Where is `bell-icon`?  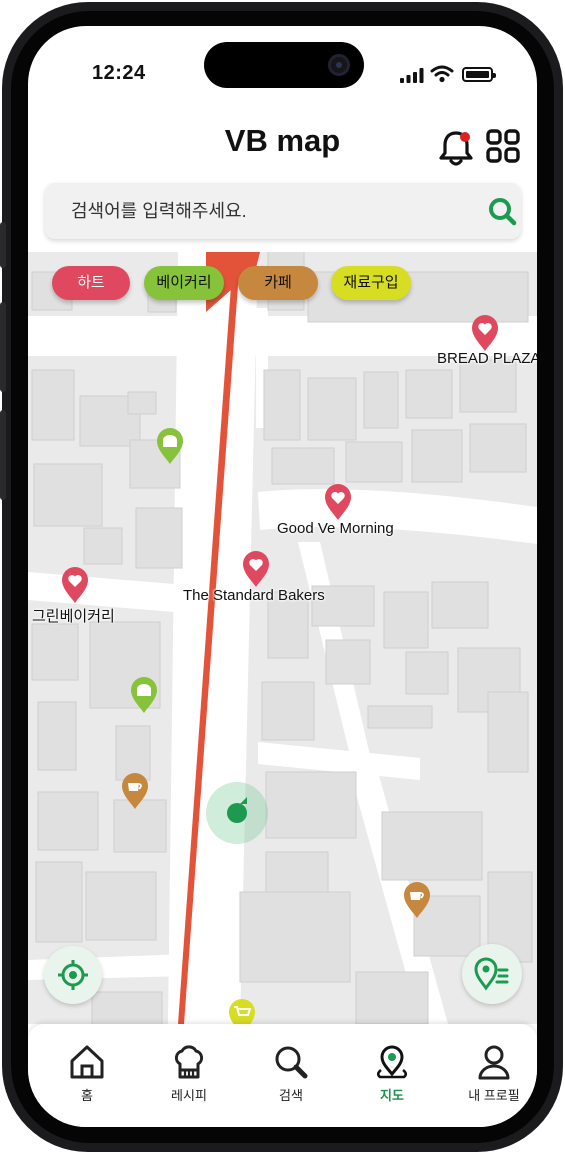 bell-icon is located at coordinates (456, 148).